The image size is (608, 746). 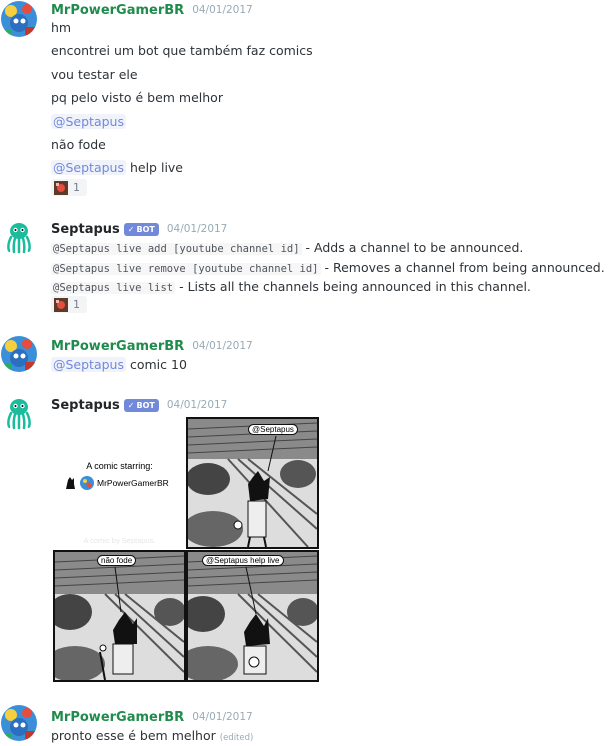 What do you see at coordinates (182, 50) in the screenshot?
I see `message-line: encontrei um bot que também faz comics` at bounding box center [182, 50].